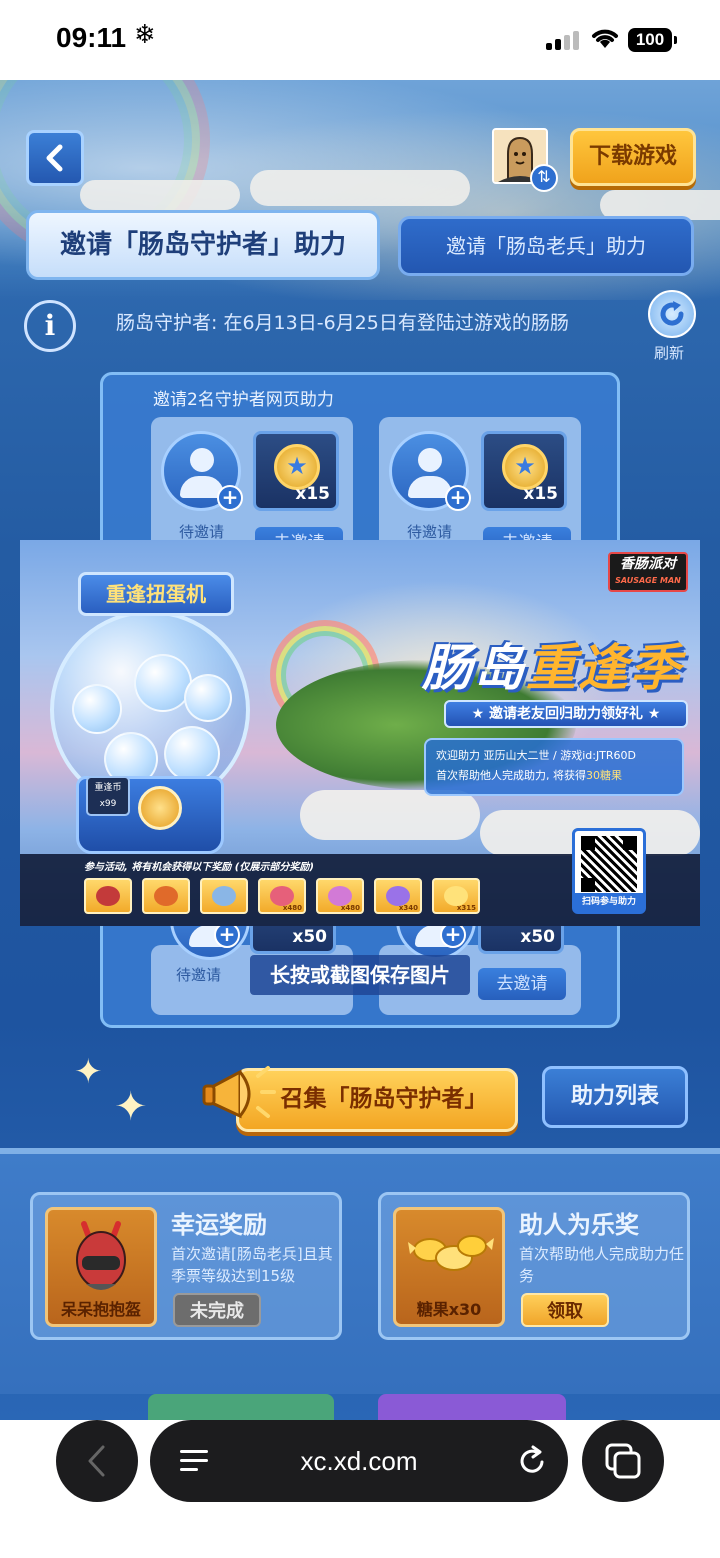 The width and height of the screenshot is (720, 1558). Describe the element at coordinates (648, 564) in the screenshot. I see `game-logo-text: 香肠派对` at that location.